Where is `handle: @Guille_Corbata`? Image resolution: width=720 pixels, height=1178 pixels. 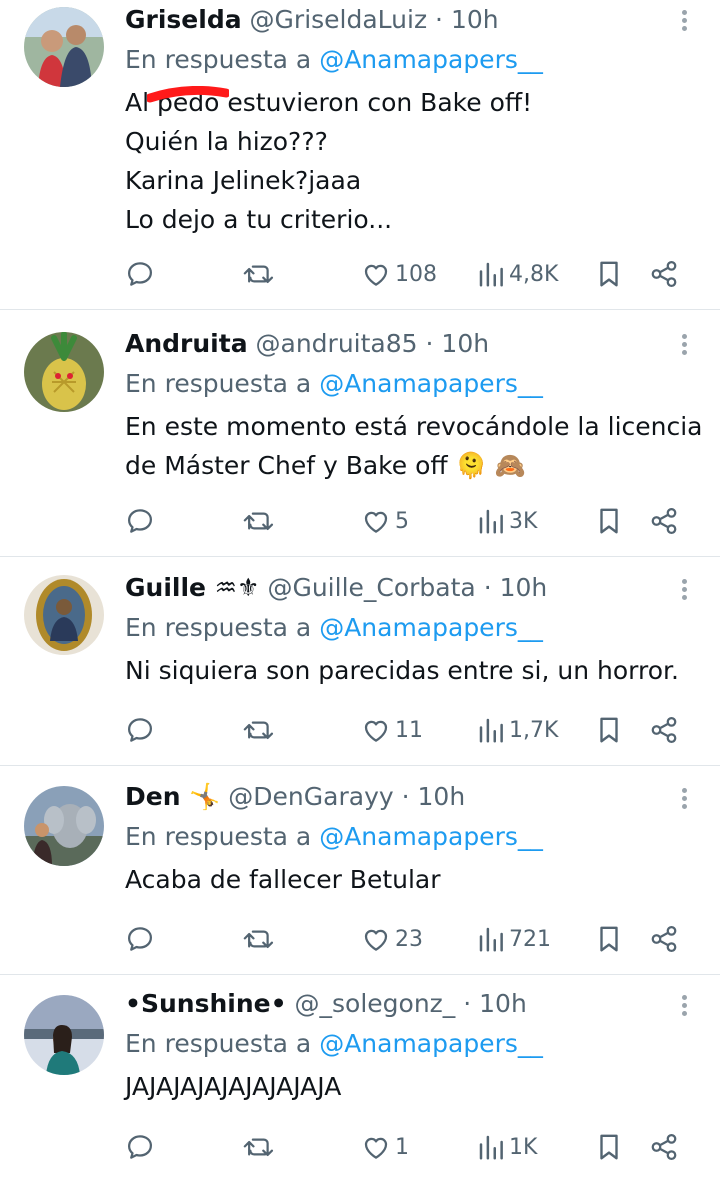
handle: @Guille_Corbata is located at coordinates (371, 587).